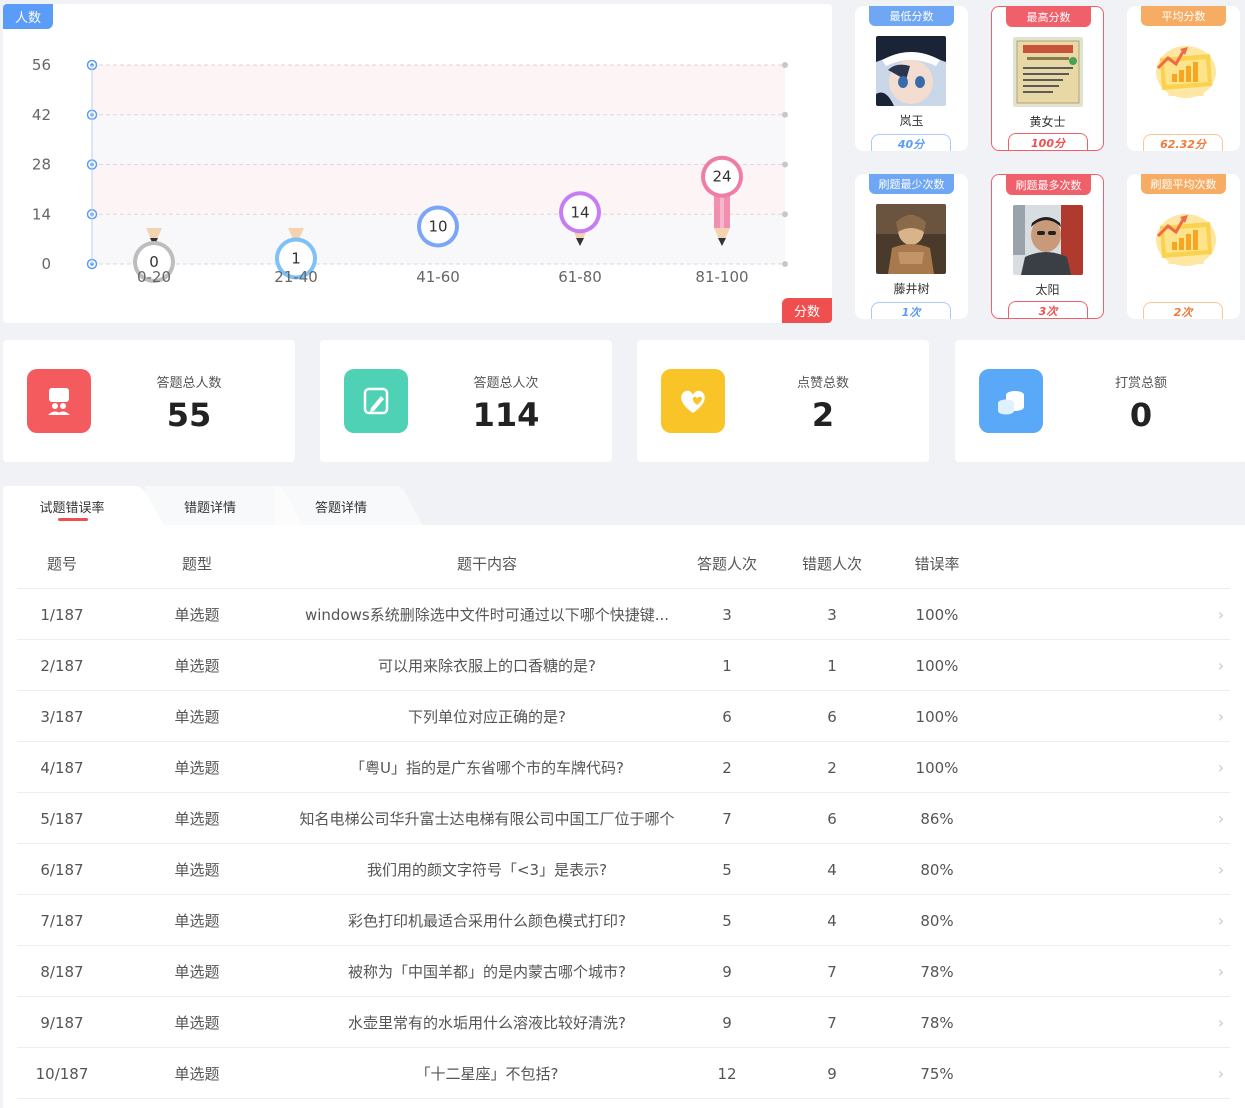 The image size is (1245, 1108). Describe the element at coordinates (28, 16) in the screenshot. I see `y-axis-tag: 人数` at that location.